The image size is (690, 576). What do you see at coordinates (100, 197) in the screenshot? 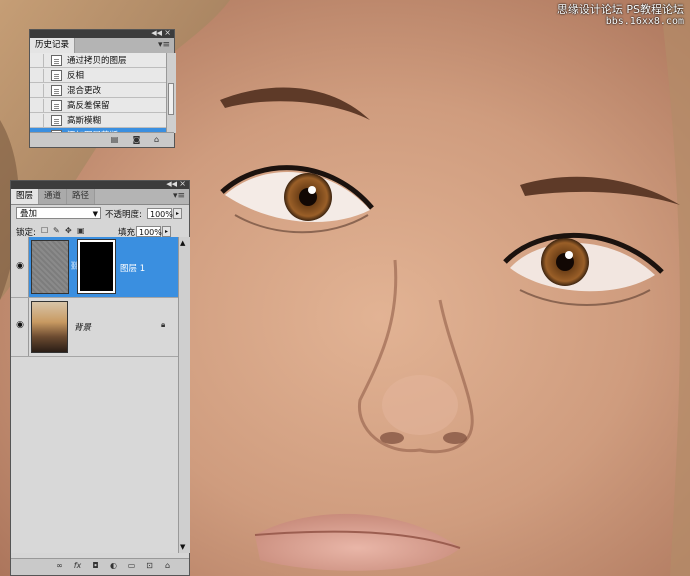
I see `layers-tabbar: 图层 通道 路径 ▾≡` at bounding box center [100, 197].